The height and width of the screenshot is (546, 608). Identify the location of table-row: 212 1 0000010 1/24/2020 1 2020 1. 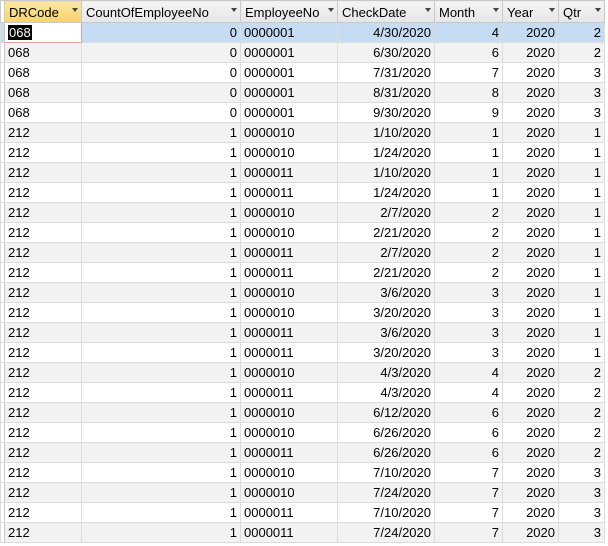
(302, 152).